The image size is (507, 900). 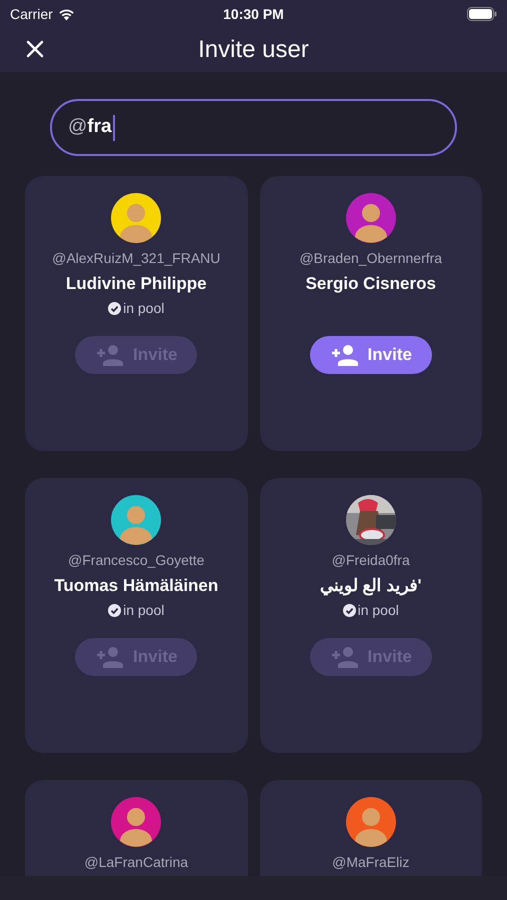 I want to click on username-text: @Braden_Obernnerfra, so click(x=370, y=258).